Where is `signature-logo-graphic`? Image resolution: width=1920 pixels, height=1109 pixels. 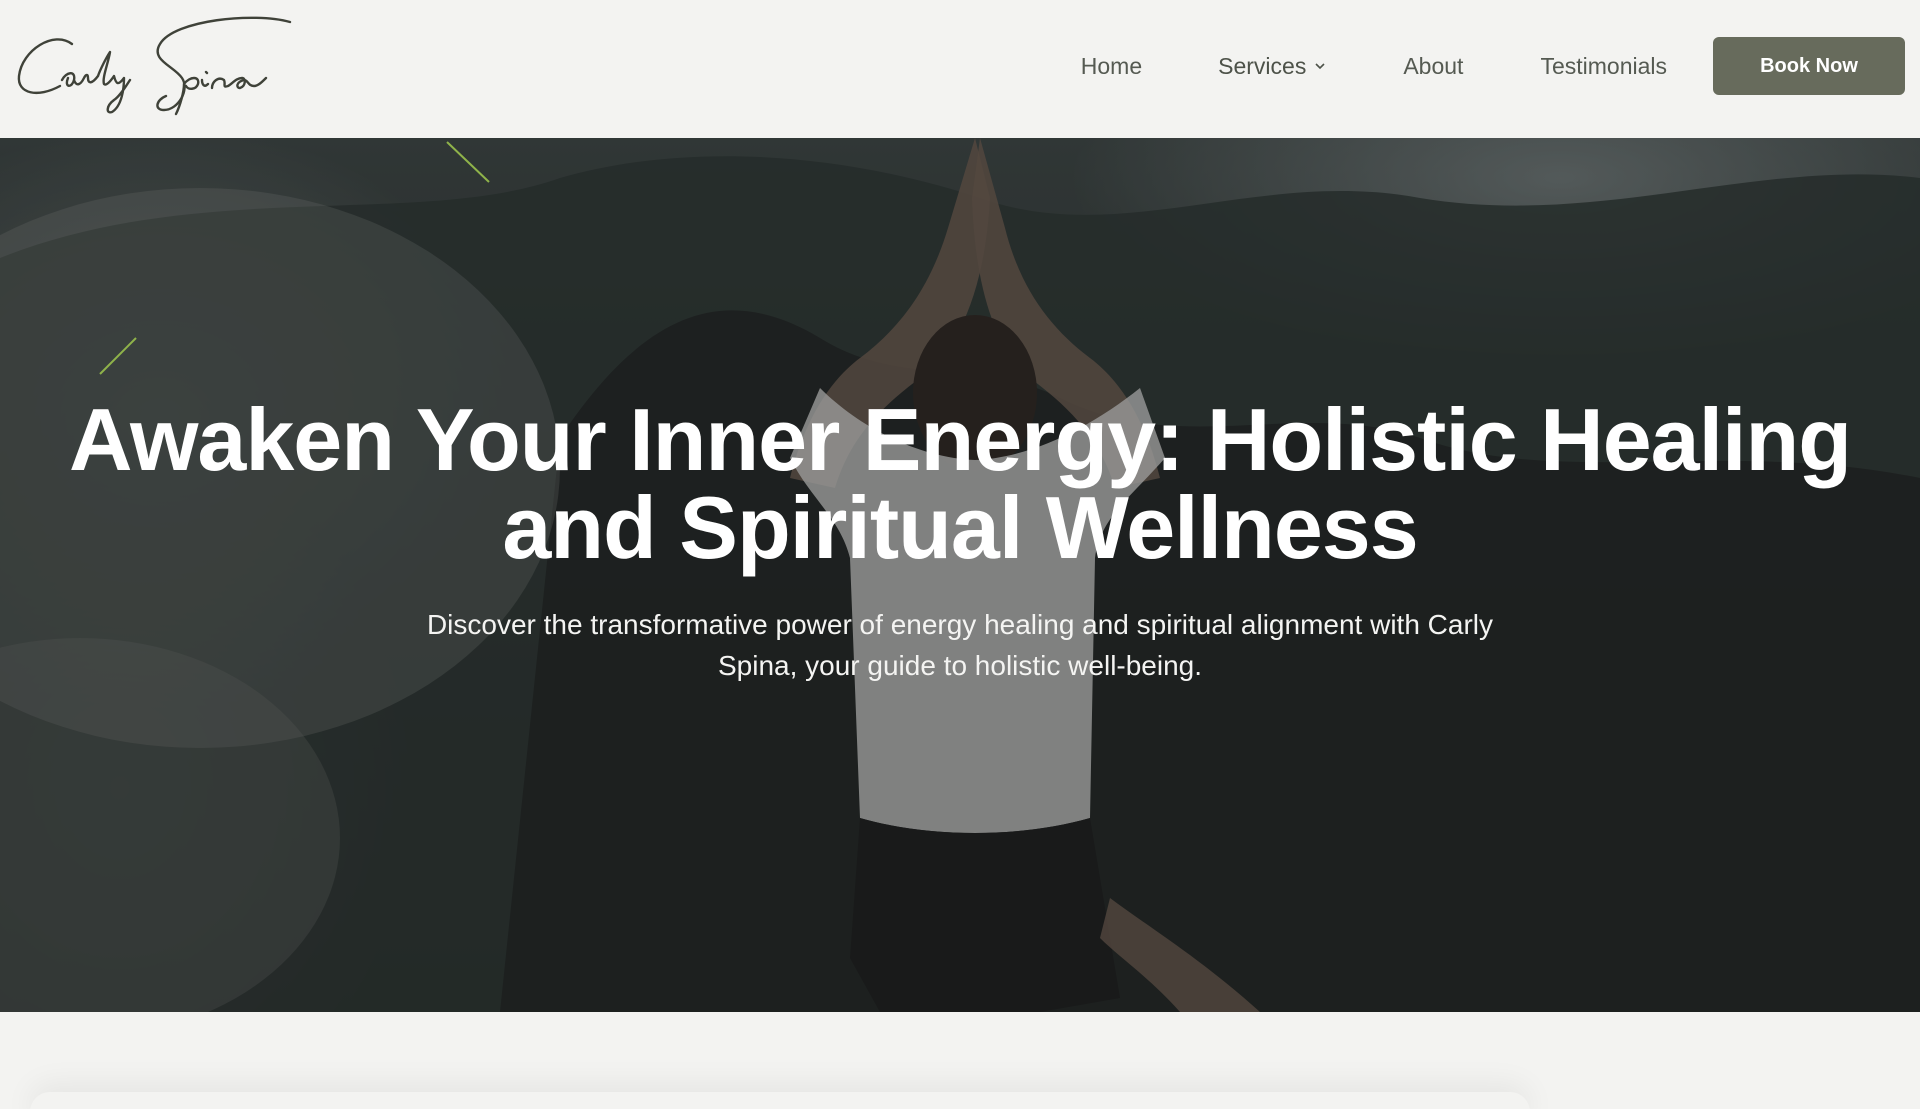
signature-logo-graphic is located at coordinates (154, 66).